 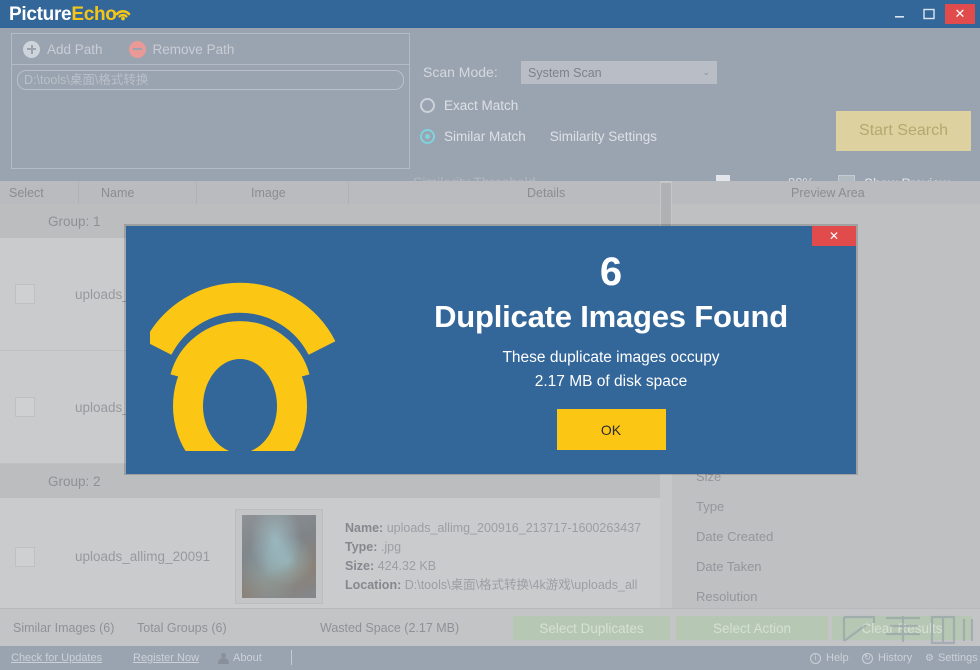 I want to click on history-label: History, so click(x=895, y=658).